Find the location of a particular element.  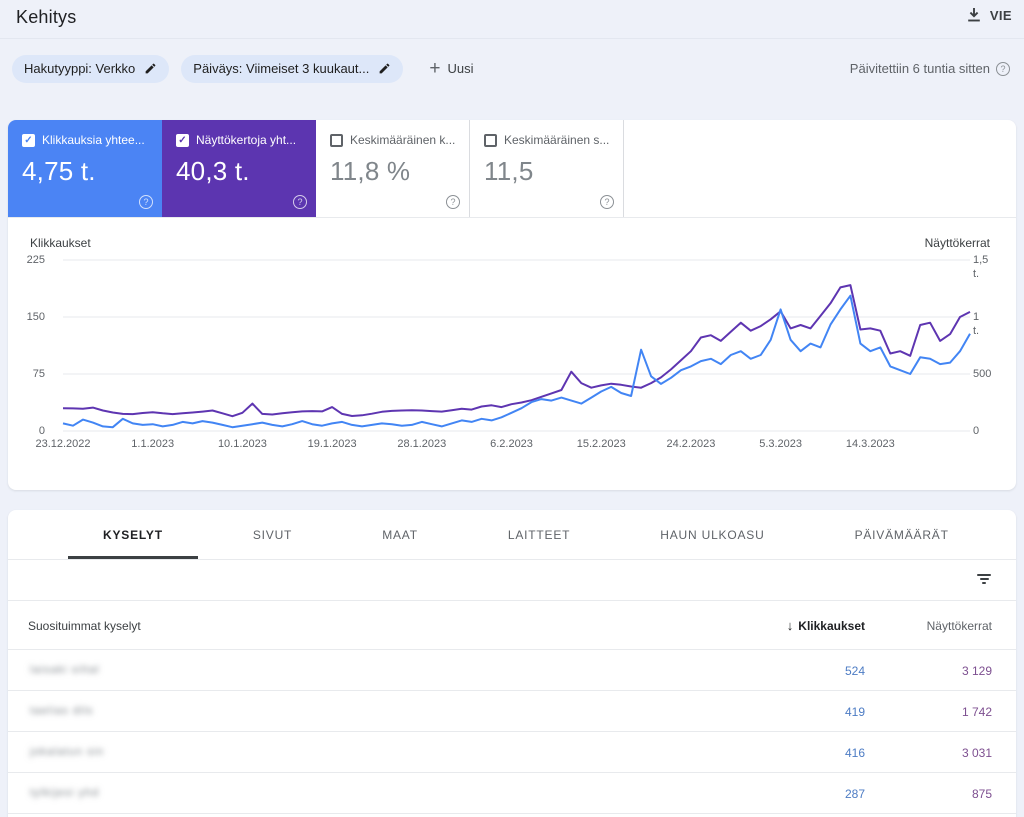

right-axis-tick: 0 is located at coordinates (976, 431).